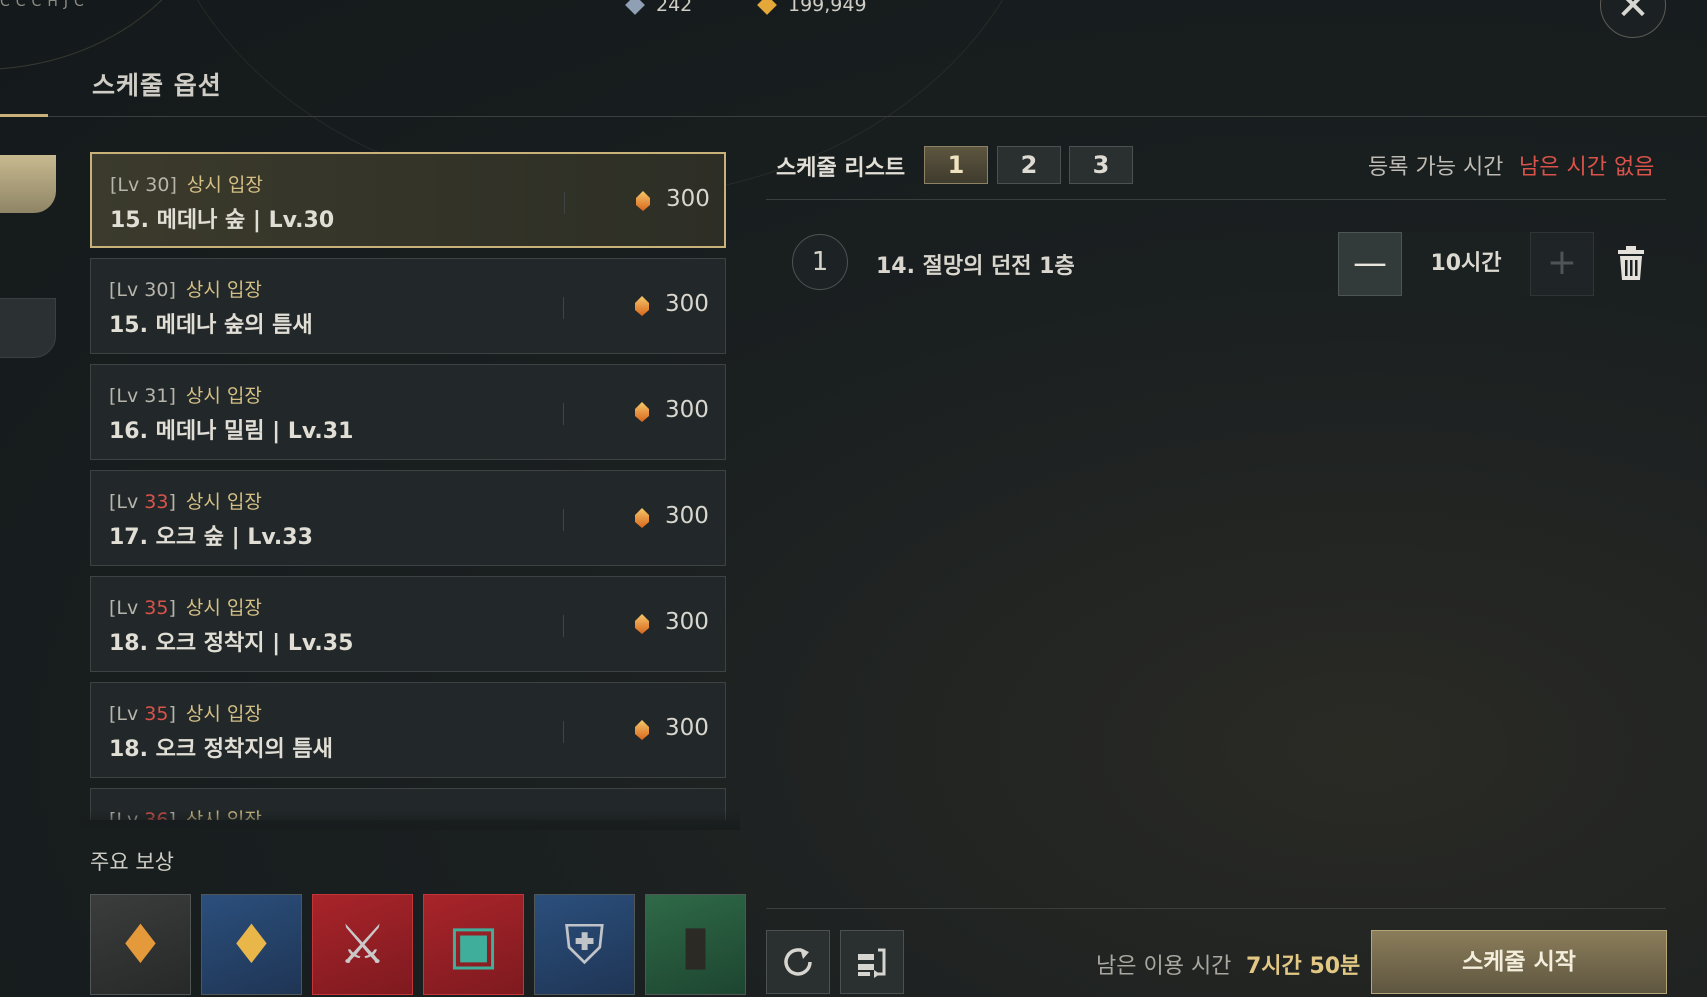 This screenshot has width=1707, height=997. Describe the element at coordinates (418, 944) in the screenshot. I see `rewards-row: ♦ ♦ ⚔ ▣ ⛨ ▮` at that location.